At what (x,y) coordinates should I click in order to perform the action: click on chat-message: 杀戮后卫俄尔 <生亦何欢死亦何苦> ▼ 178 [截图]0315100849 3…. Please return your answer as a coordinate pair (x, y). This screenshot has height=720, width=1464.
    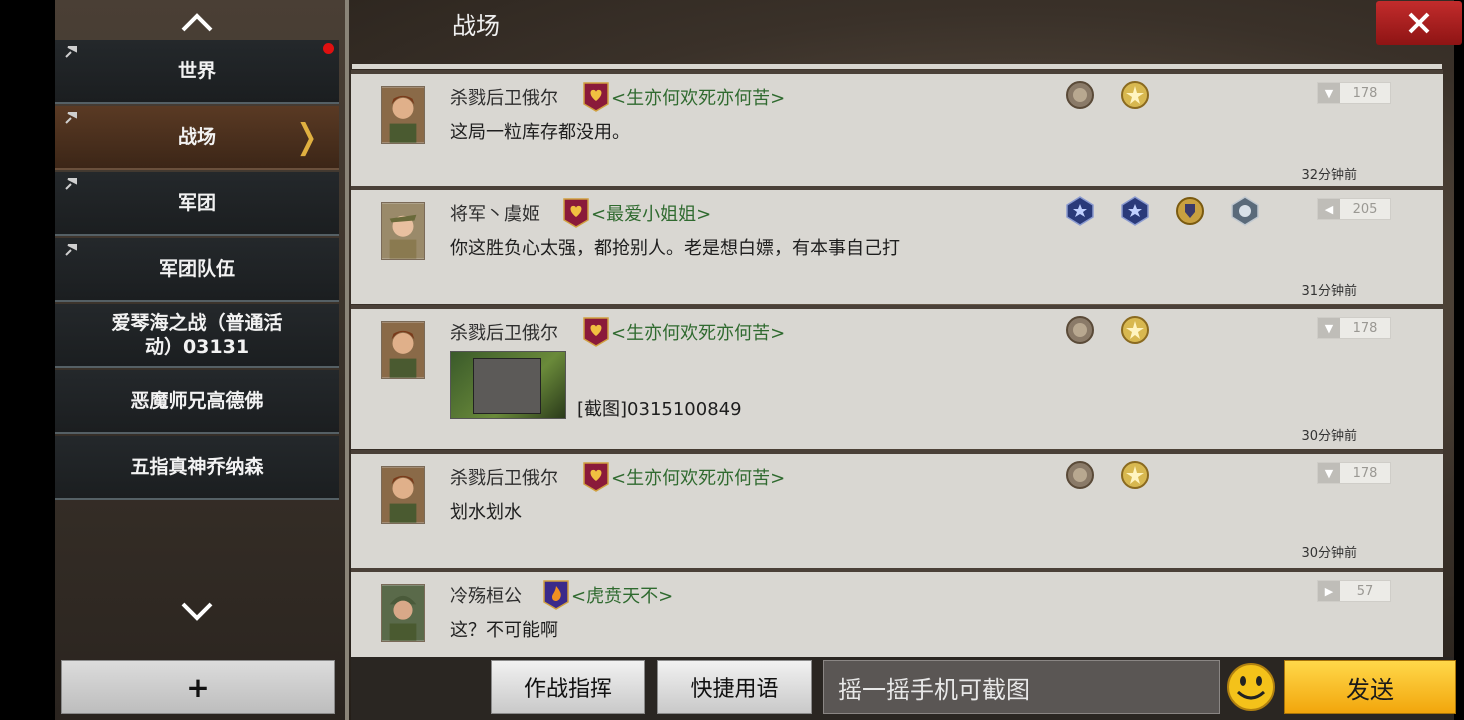
    Looking at the image, I should click on (897, 377).